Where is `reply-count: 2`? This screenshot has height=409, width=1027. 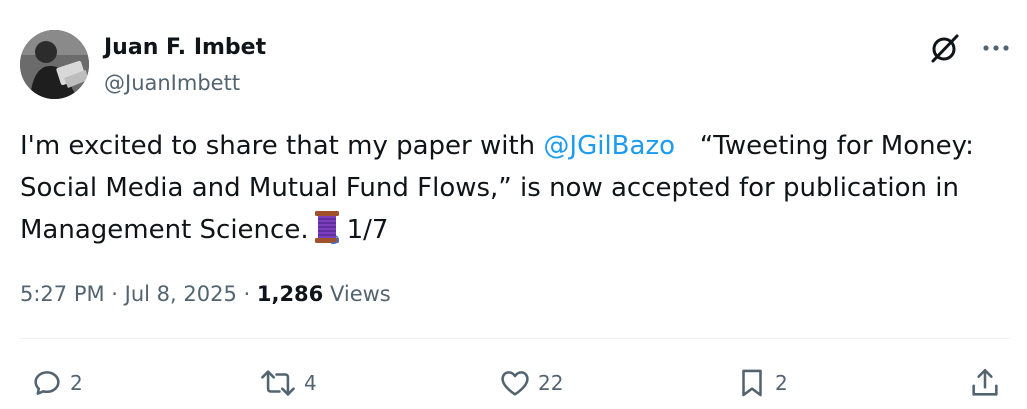
reply-count: 2 is located at coordinates (76, 383).